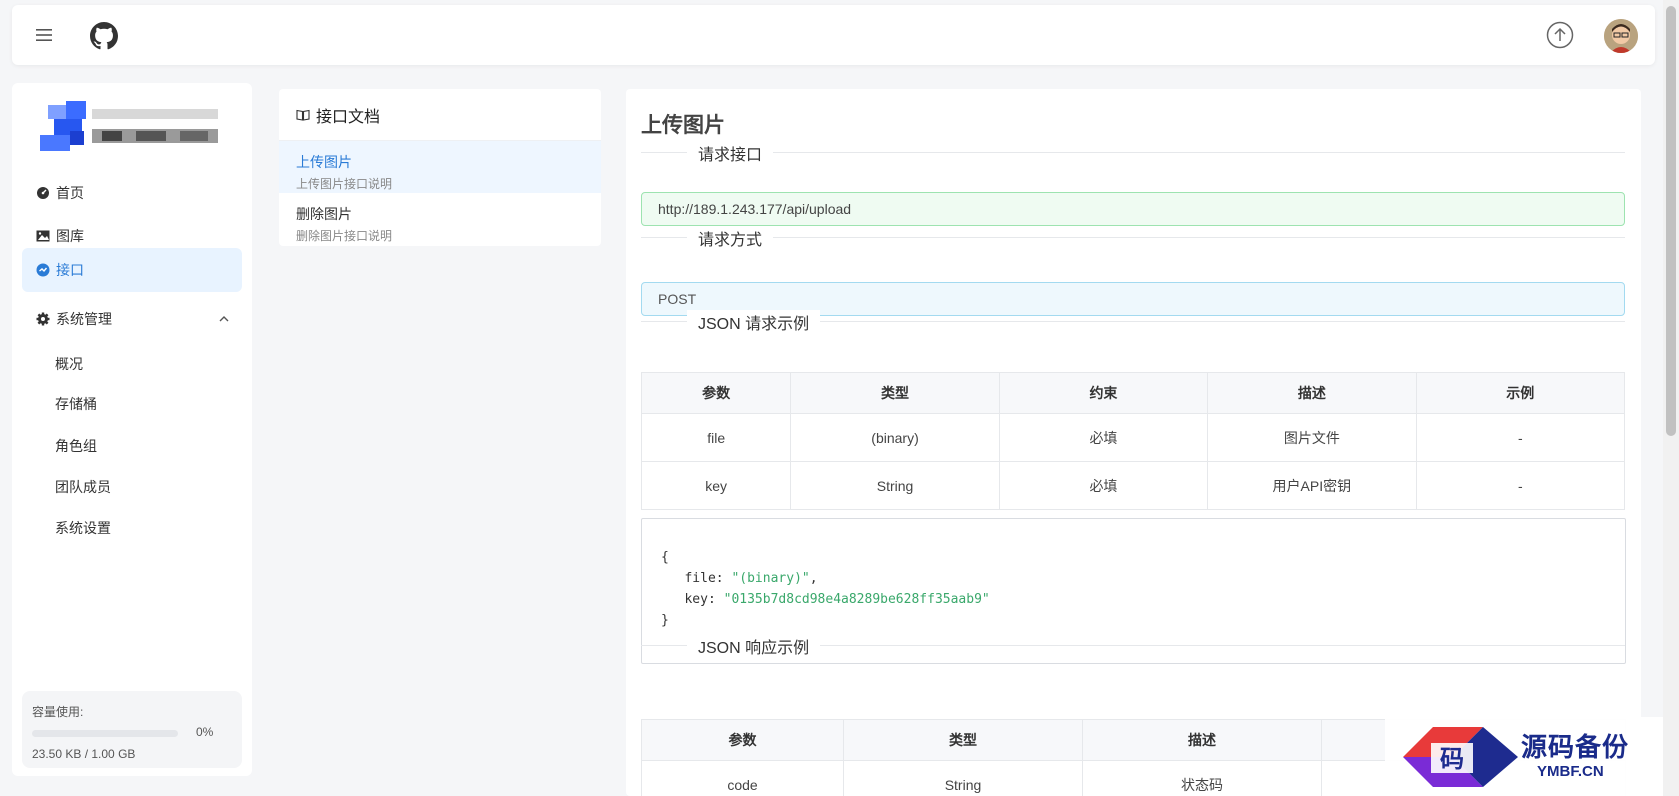 Image resolution: width=1679 pixels, height=796 pixels. Describe the element at coordinates (83, 528) in the screenshot. I see `sidebar-subitem-settings: 系统设置` at that location.